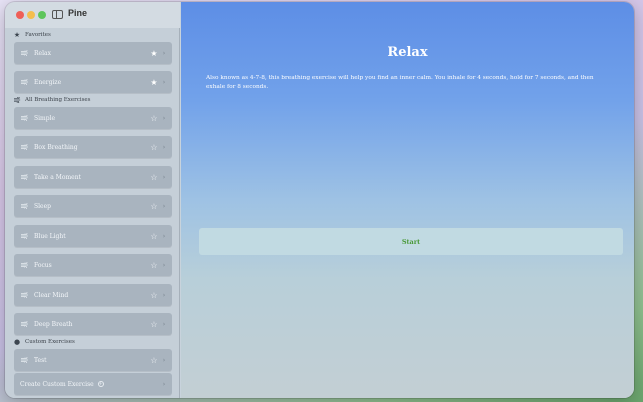 The height and width of the screenshot is (402, 643). Describe the element at coordinates (78, 13) in the screenshot. I see `app-title: Pine` at that location.